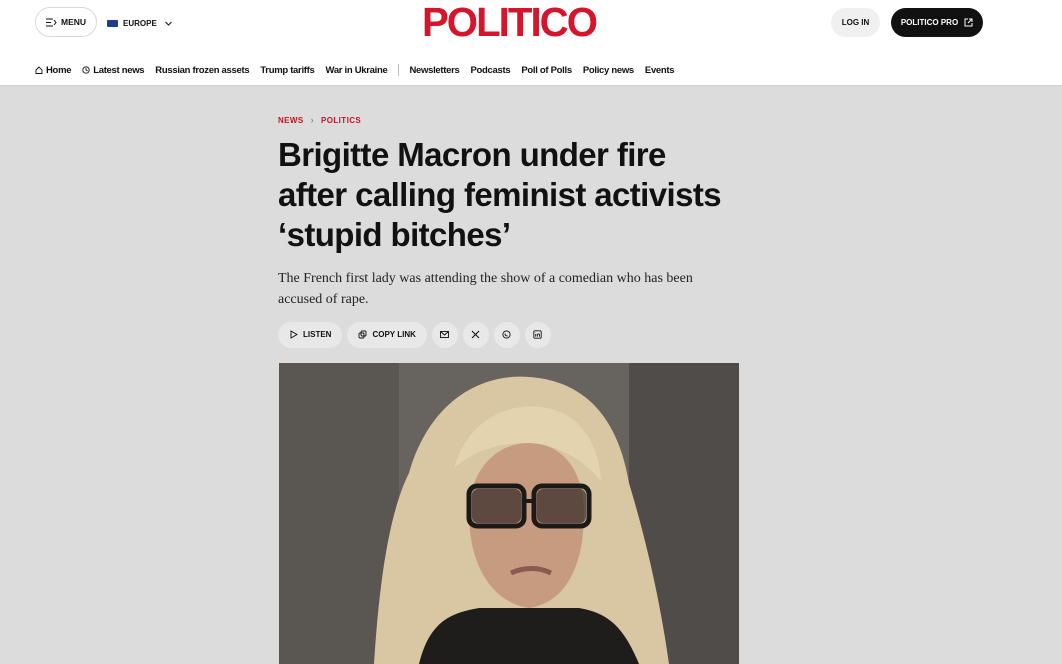 This screenshot has width=1062, height=664. I want to click on nav-item-latest-news: Latest news, so click(113, 70).